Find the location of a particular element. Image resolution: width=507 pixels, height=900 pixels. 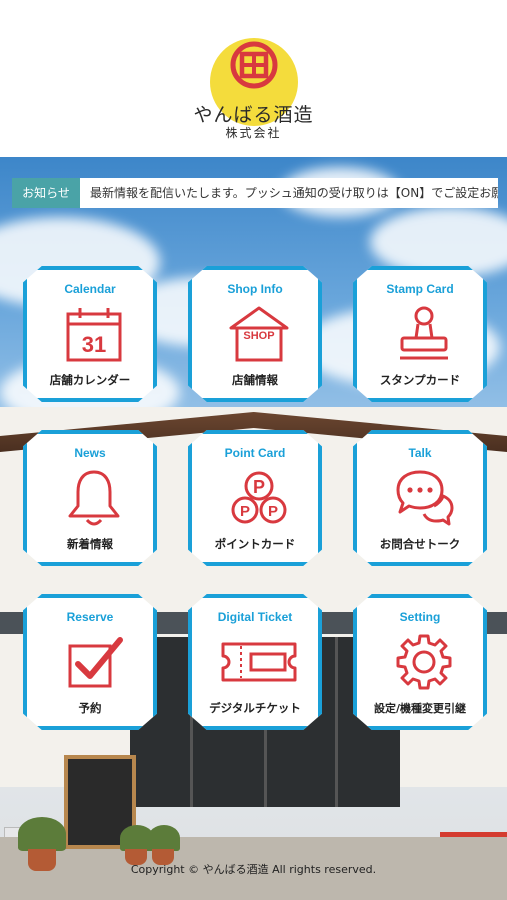

tile-calendar: Calendar 31 店舗カレンダー is located at coordinates (90, 334).